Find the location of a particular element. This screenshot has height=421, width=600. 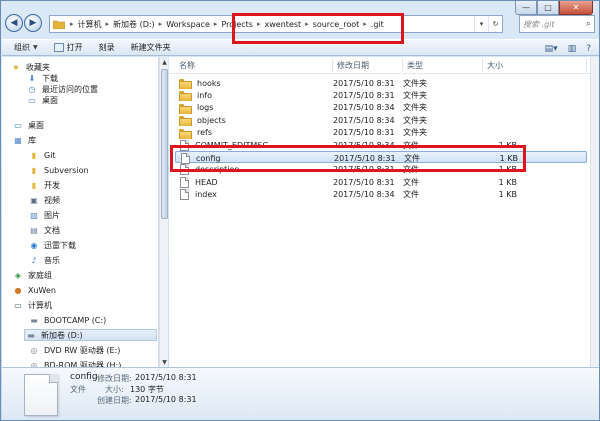

file-row: info 2017/5/10 8:31 文件夹 is located at coordinates (381, 95).